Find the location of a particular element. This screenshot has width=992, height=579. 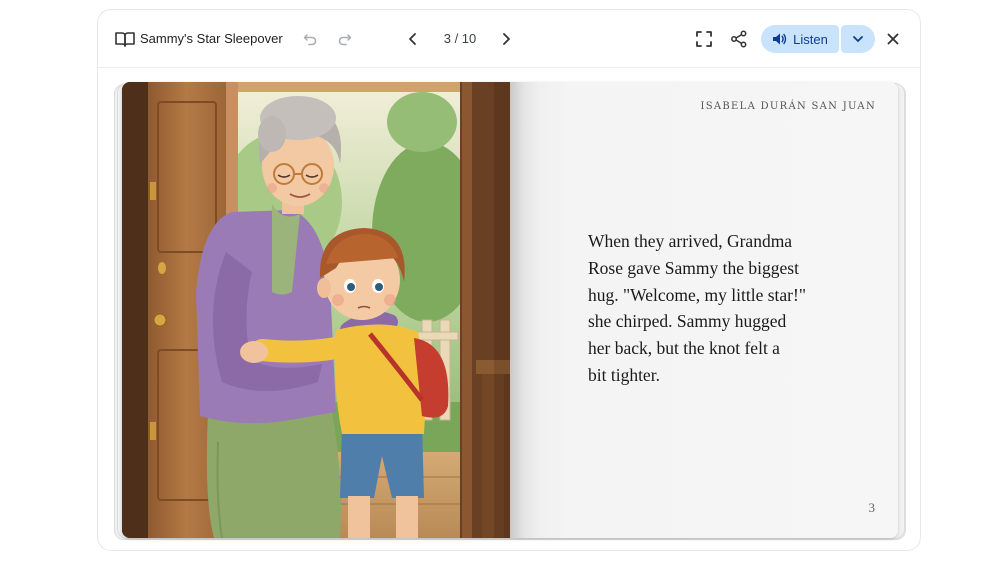

listen-label: Listen is located at coordinates (810, 39).